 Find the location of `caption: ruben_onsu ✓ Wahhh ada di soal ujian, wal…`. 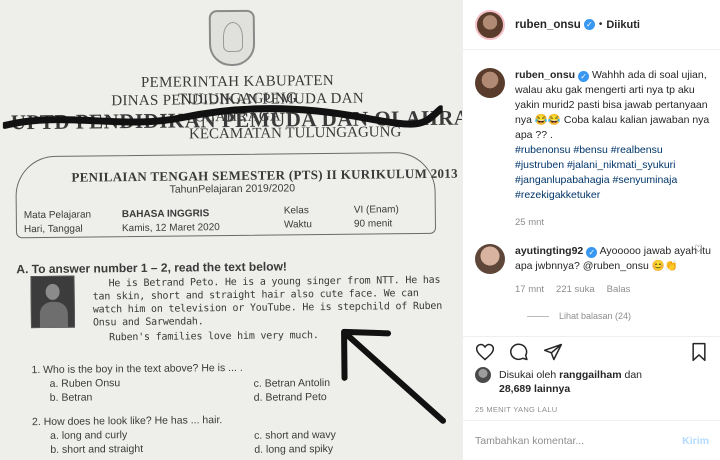

caption: ruben_onsu ✓ Wahhh ada di soal ujian, wal… is located at coordinates (593, 149).